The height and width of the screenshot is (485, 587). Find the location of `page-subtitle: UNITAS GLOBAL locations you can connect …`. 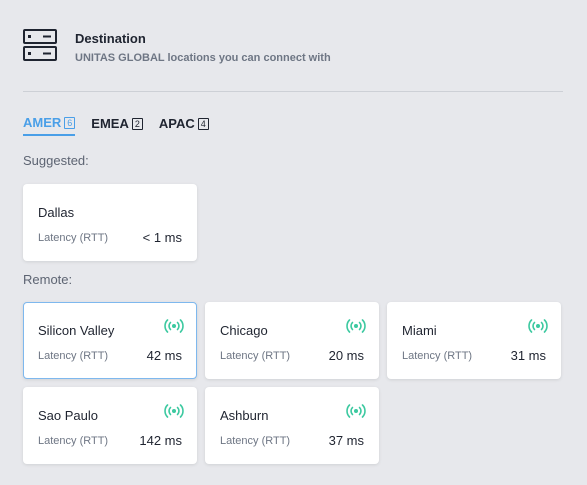

page-subtitle: UNITAS GLOBAL locations you can connect … is located at coordinates (203, 58).